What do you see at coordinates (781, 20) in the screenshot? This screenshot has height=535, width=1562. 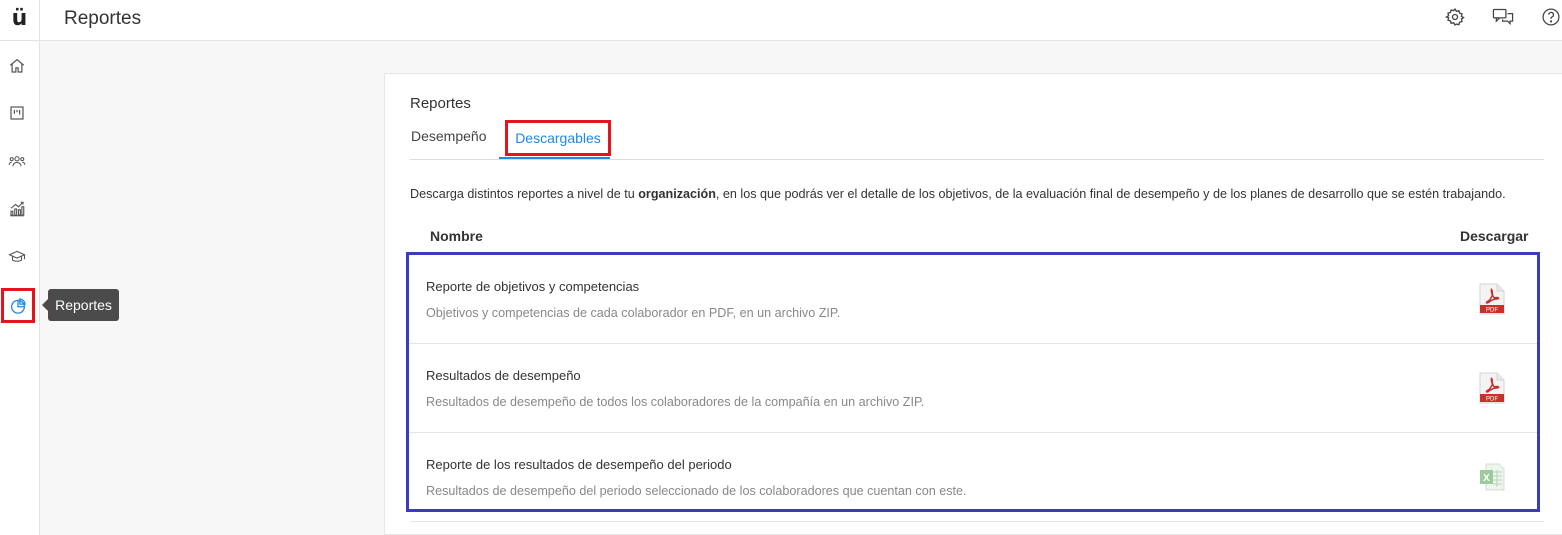 I see `top-bar: ü Reportes` at bounding box center [781, 20].